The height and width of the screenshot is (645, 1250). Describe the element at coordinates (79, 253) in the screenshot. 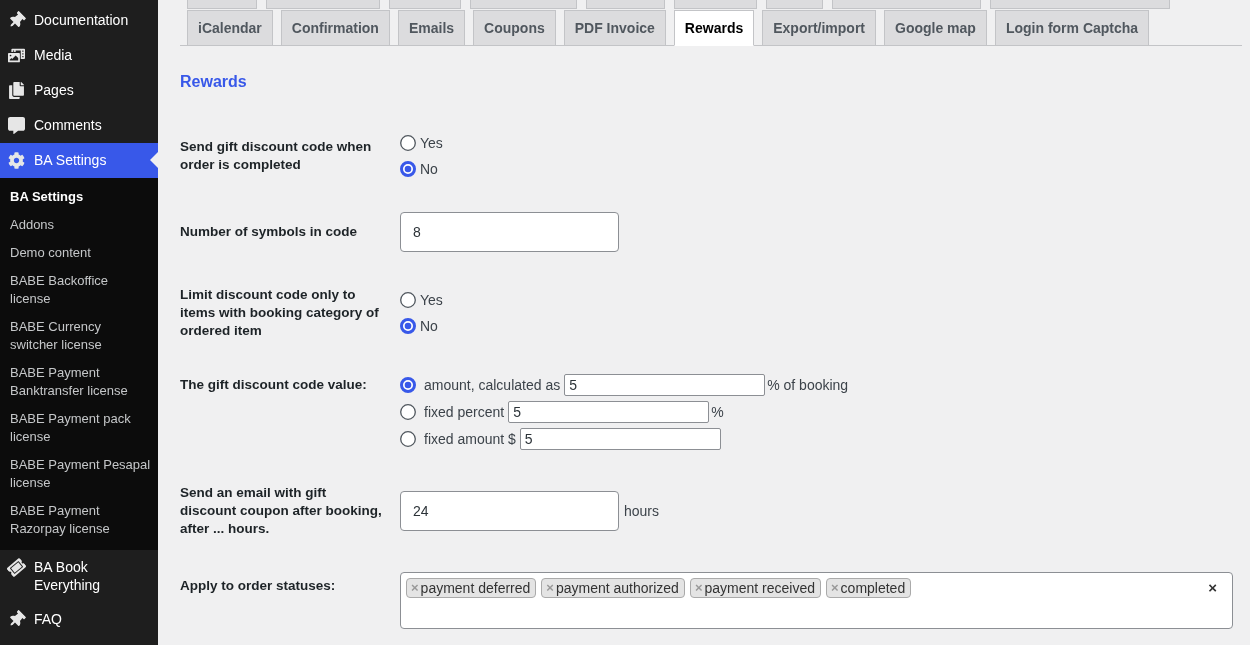

I see `submenu-item: Demo content` at that location.